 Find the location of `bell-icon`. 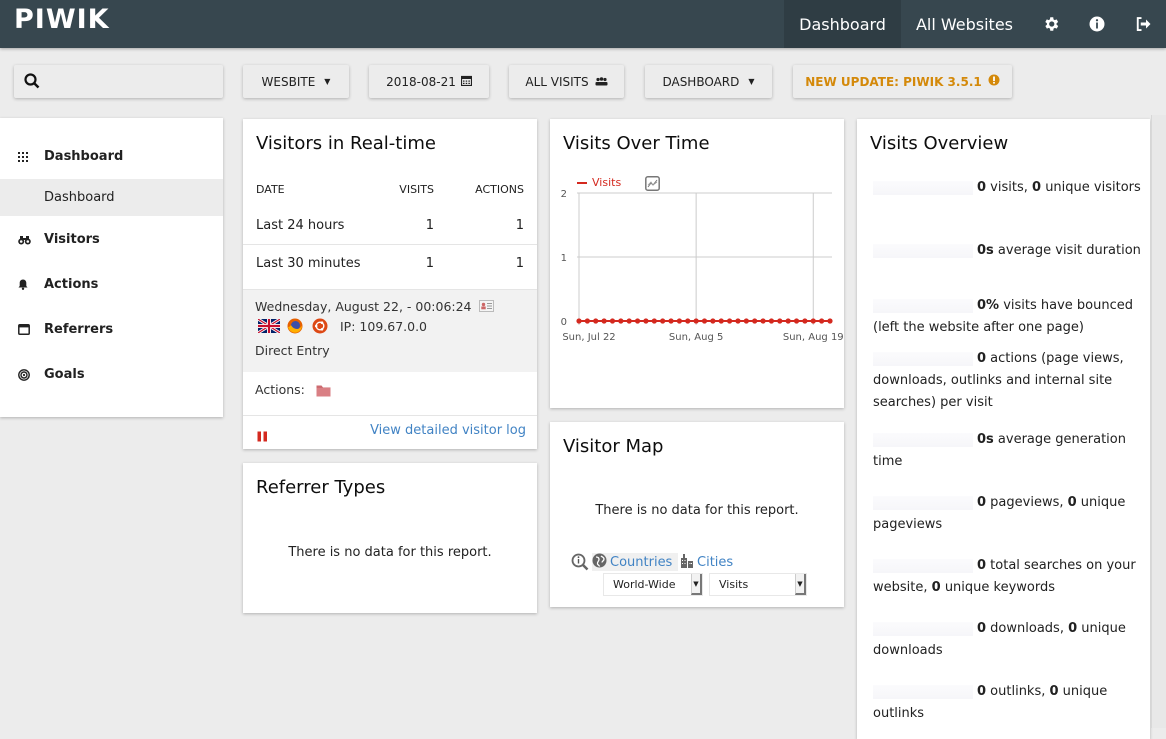

bell-icon is located at coordinates (22, 284).